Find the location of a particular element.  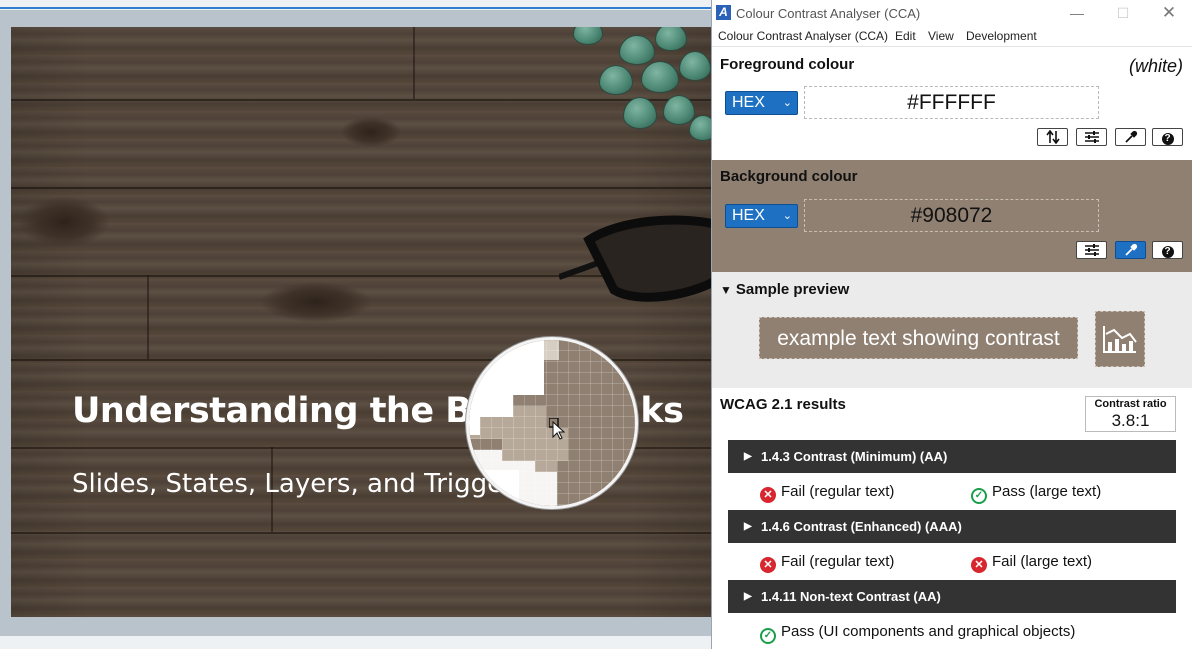

background-sliders-button is located at coordinates (1091, 250).